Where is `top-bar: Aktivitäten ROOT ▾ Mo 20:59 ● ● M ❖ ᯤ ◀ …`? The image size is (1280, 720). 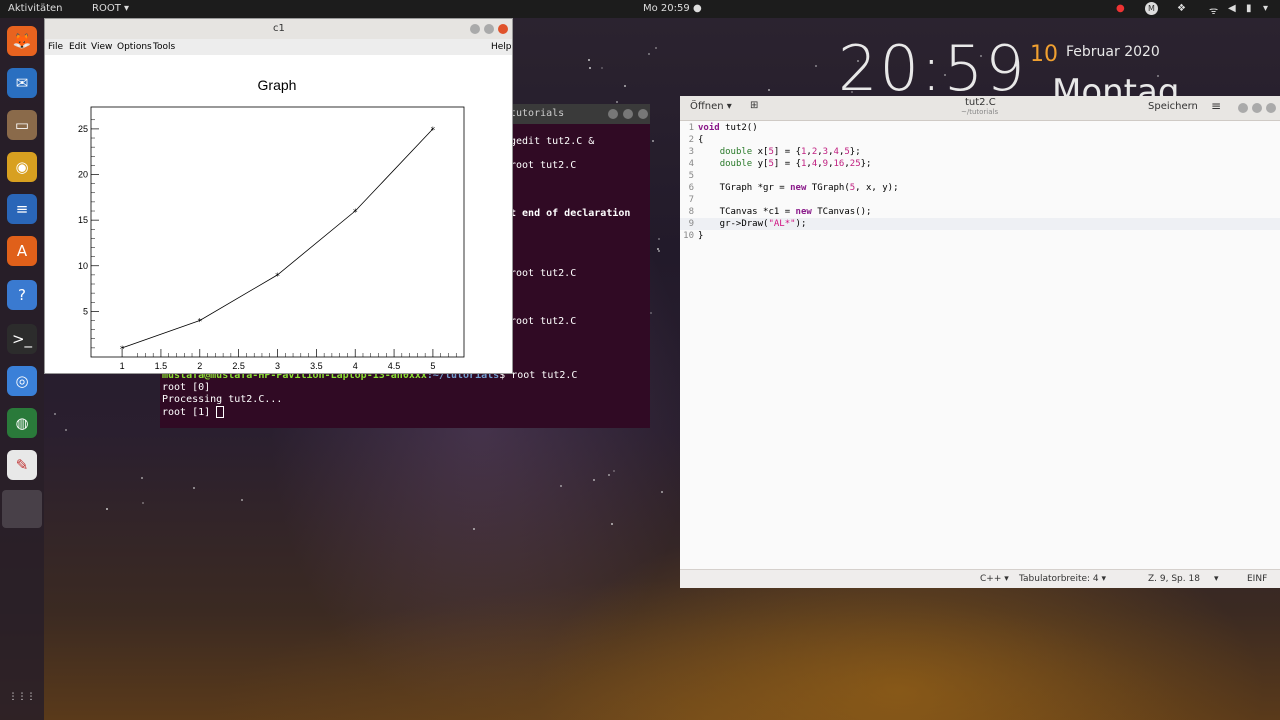 top-bar: Aktivitäten ROOT ▾ Mo 20:59 ● ● M ❖ ᯤ ◀ … is located at coordinates (640, 9).